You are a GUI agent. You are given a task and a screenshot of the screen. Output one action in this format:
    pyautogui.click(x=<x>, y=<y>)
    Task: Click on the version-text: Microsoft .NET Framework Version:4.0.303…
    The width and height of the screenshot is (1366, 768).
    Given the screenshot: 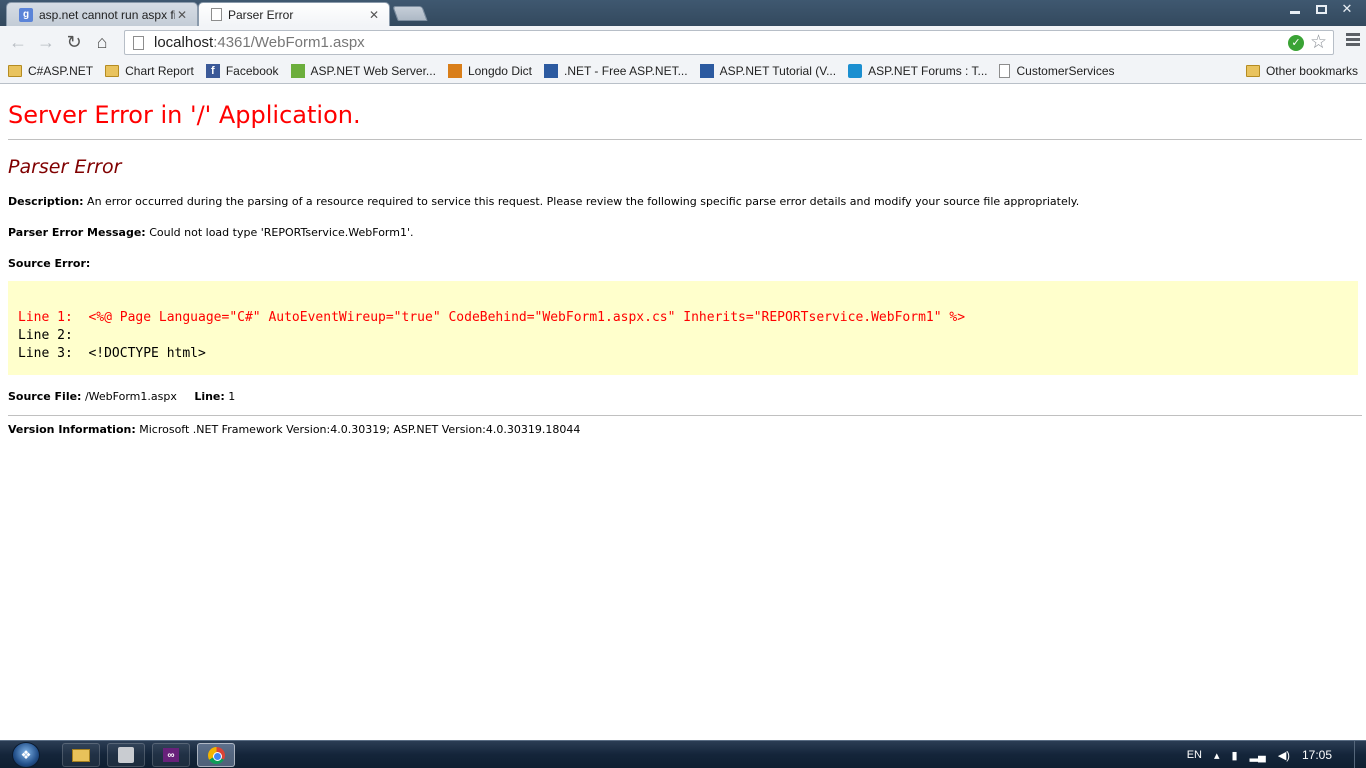 What is the action you would take?
    pyautogui.click(x=360, y=429)
    